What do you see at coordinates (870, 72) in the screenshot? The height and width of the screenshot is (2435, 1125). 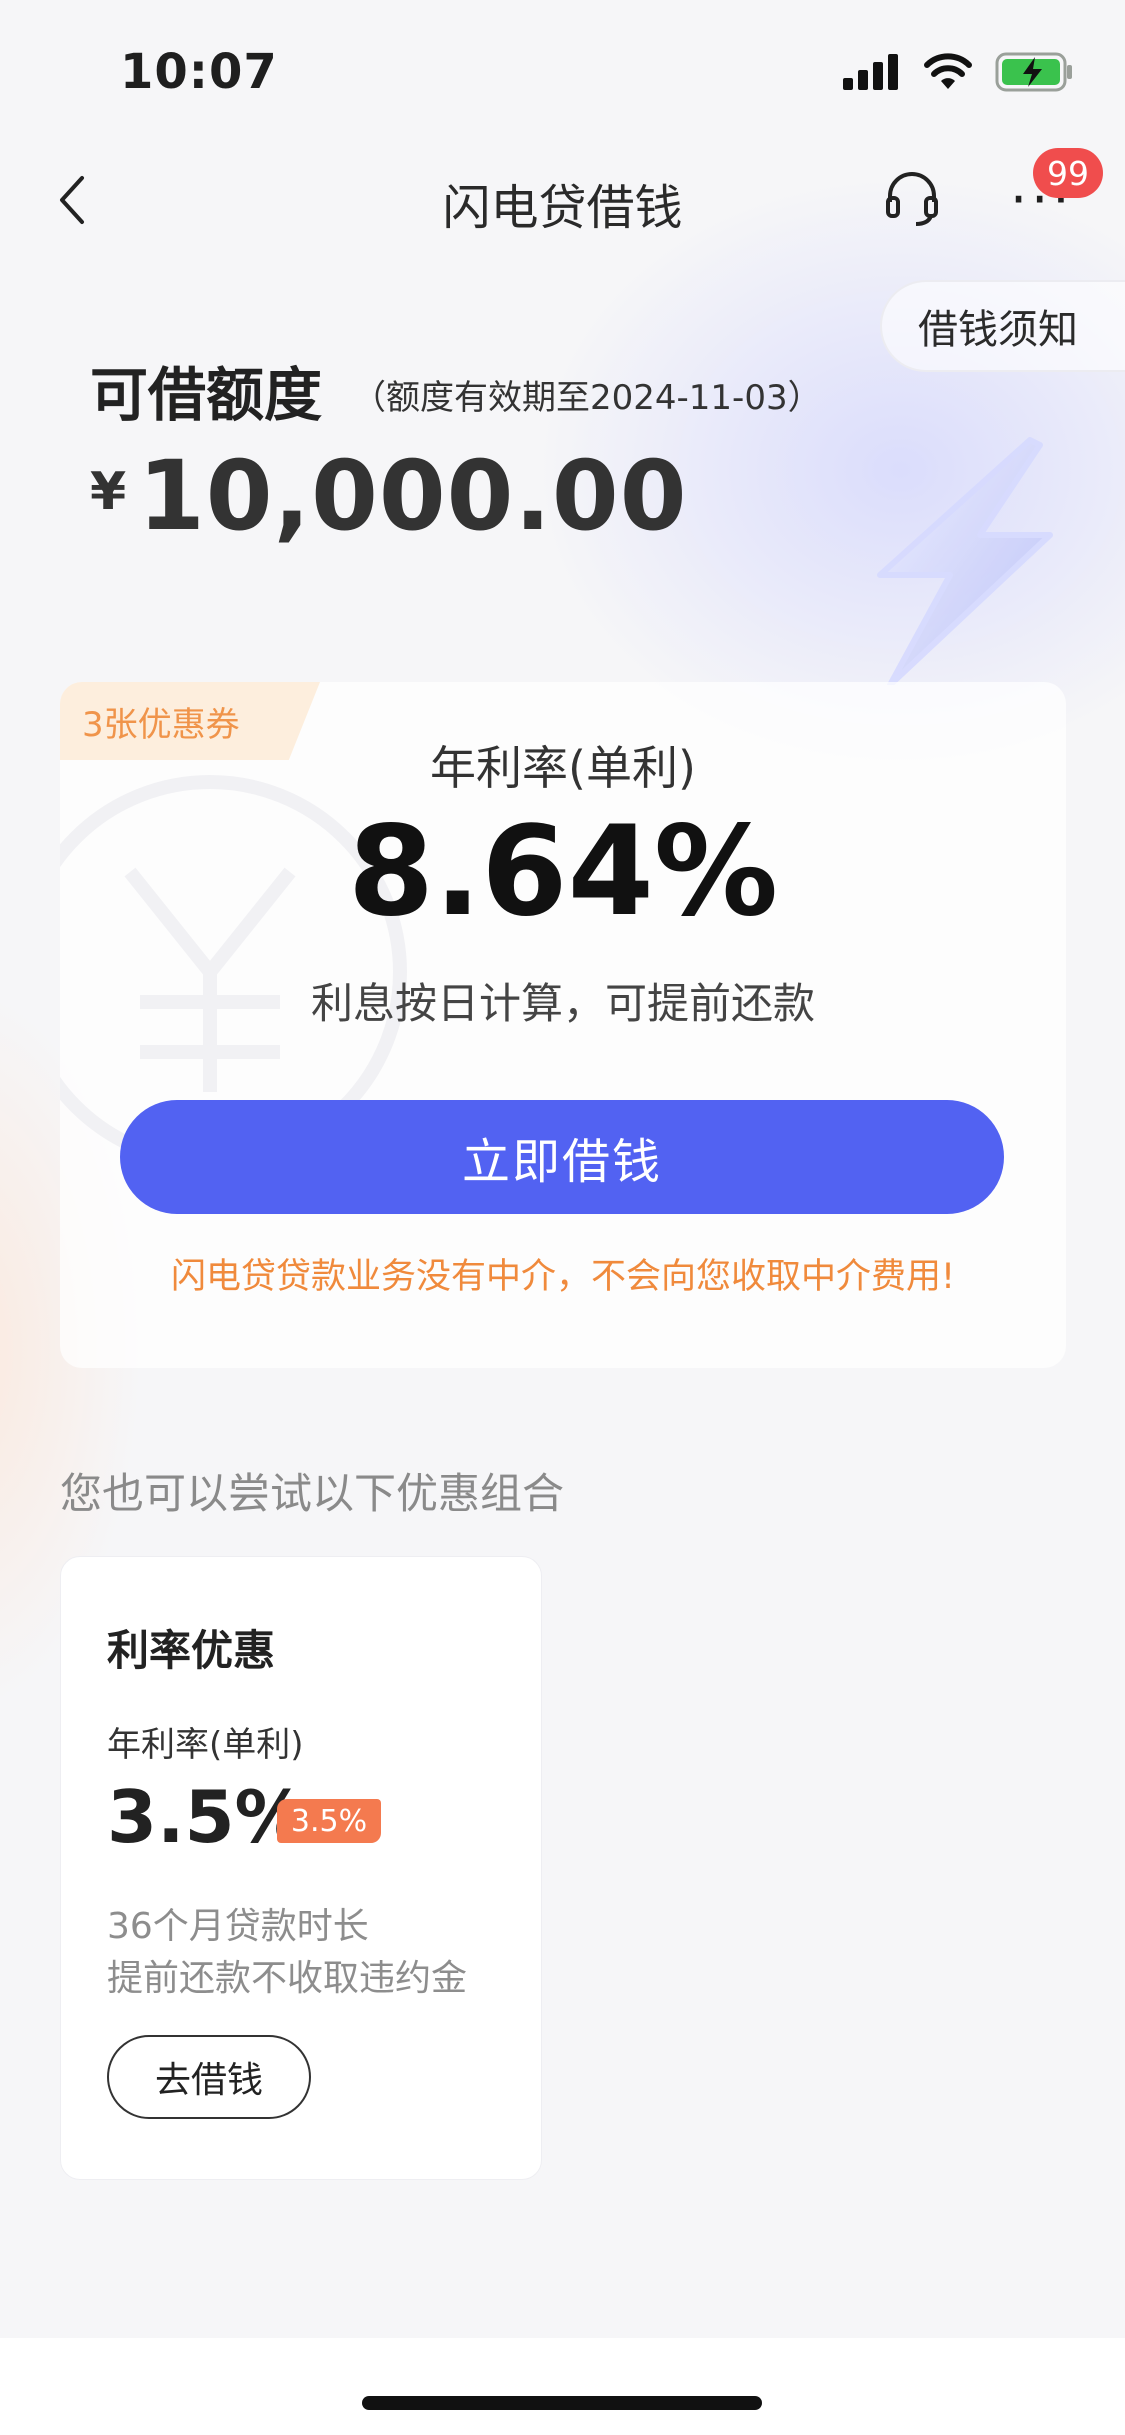 I see `signal-icon` at bounding box center [870, 72].